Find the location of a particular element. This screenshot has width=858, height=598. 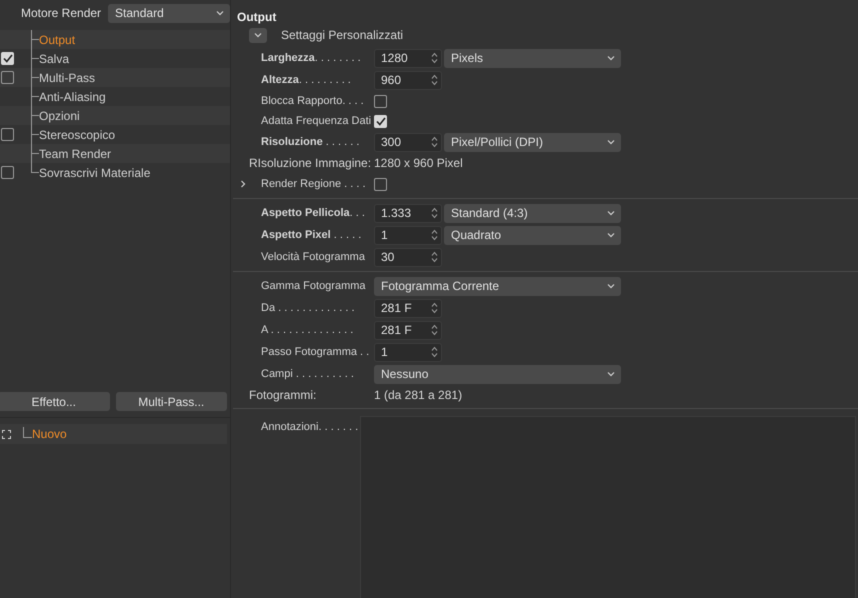

field-label: Blocca Rapporto. . . . is located at coordinates (313, 101).